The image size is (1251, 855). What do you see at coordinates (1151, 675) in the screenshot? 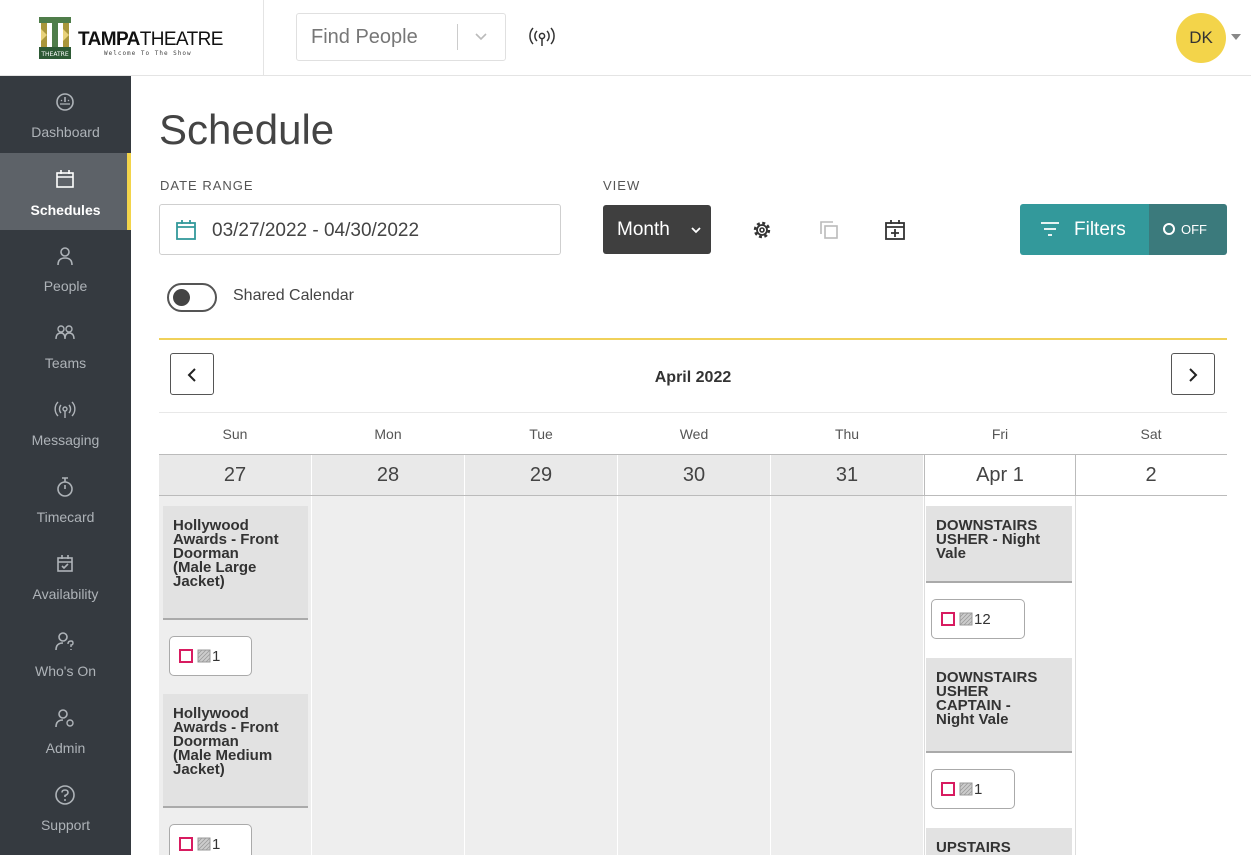
I see `day-column-sat` at bounding box center [1151, 675].